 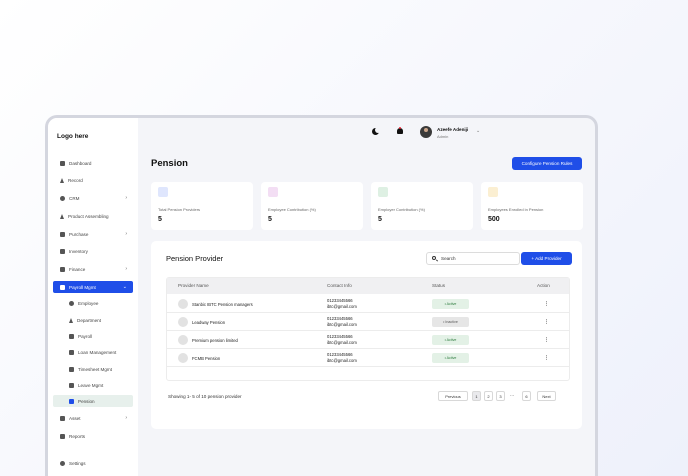 I want to click on search-input: Search, so click(x=473, y=258).